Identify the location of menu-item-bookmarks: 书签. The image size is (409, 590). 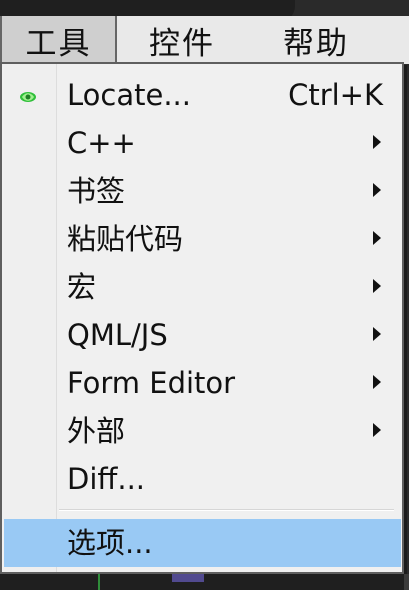
(202, 191).